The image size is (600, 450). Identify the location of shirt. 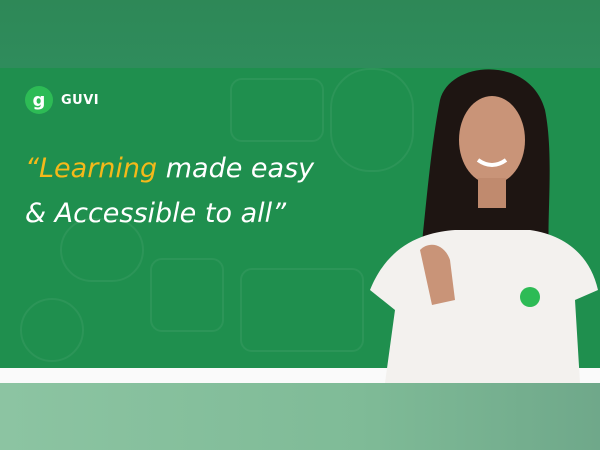
(484, 306).